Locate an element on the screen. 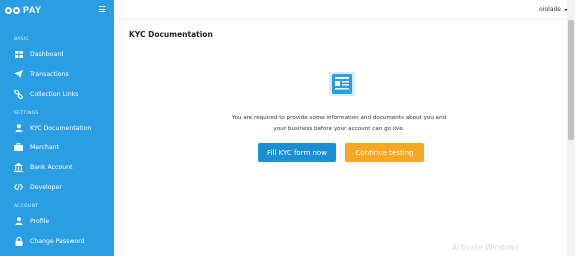 The image size is (575, 256). sidebar-item-profile: Profile is located at coordinates (57, 221).